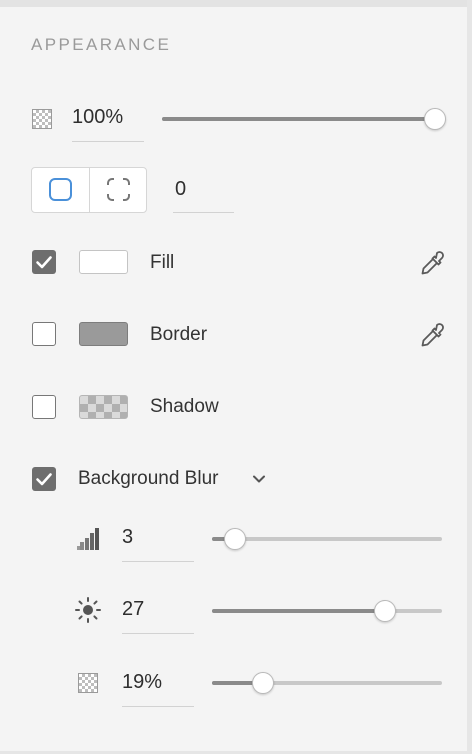 This screenshot has width=472, height=754. What do you see at coordinates (235, 539) in the screenshot?
I see `blur-amount-slider-thumb` at bounding box center [235, 539].